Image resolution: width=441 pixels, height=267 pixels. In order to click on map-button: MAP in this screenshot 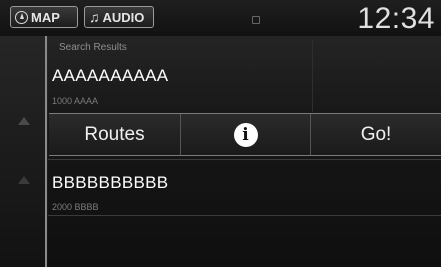, I will do `click(44, 17)`.